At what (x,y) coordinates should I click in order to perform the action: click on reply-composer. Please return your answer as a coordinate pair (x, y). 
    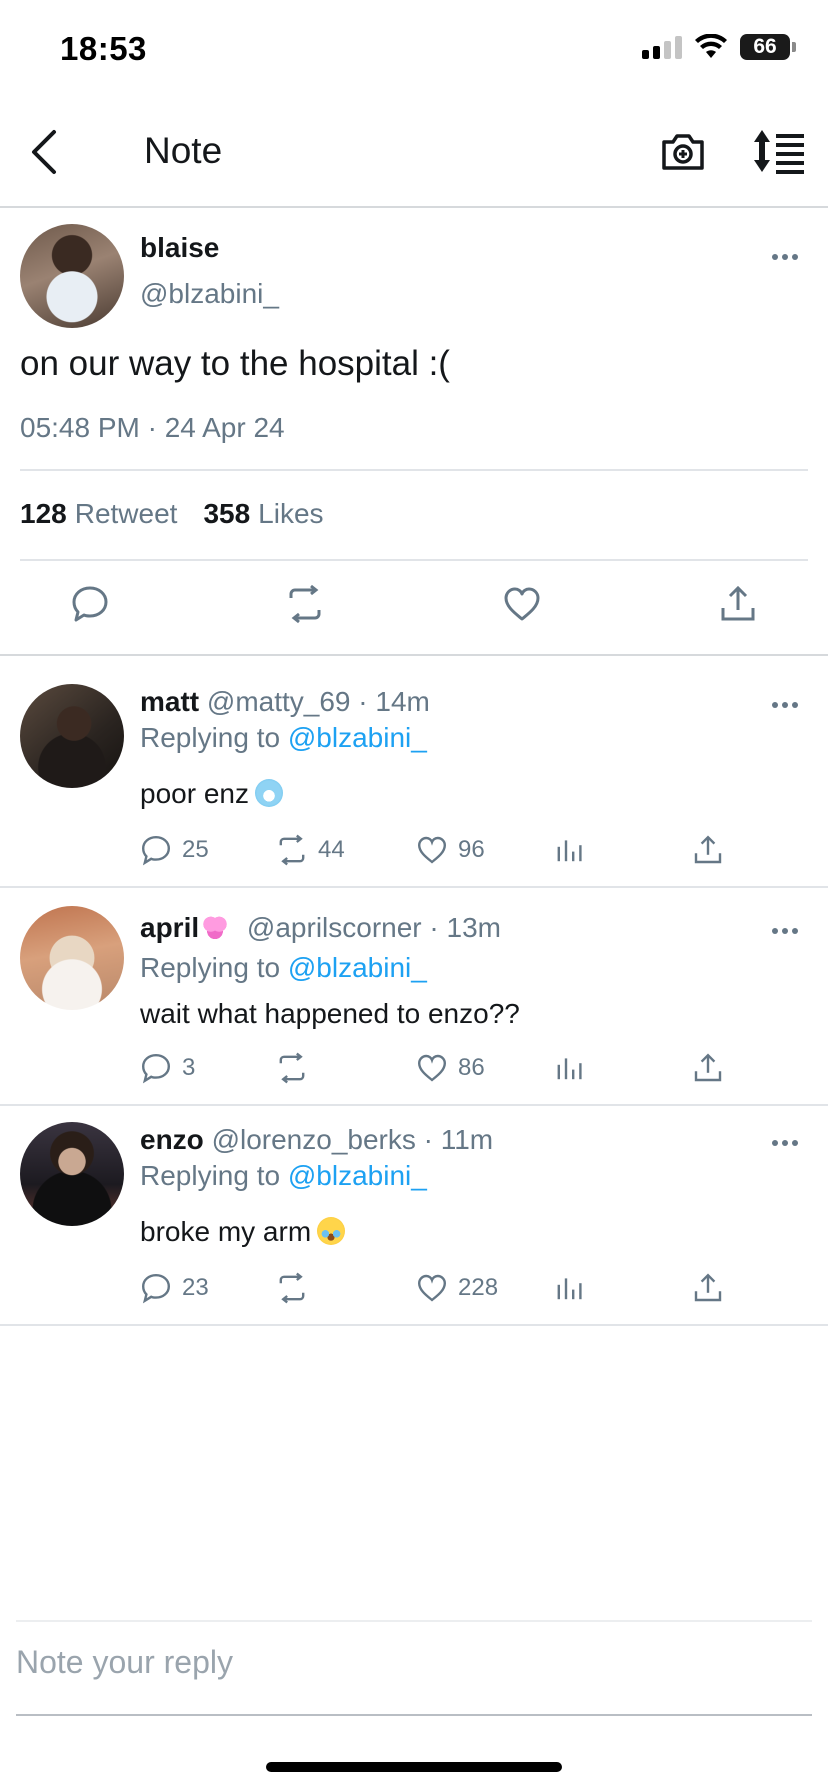
    Looking at the image, I should click on (414, 1668).